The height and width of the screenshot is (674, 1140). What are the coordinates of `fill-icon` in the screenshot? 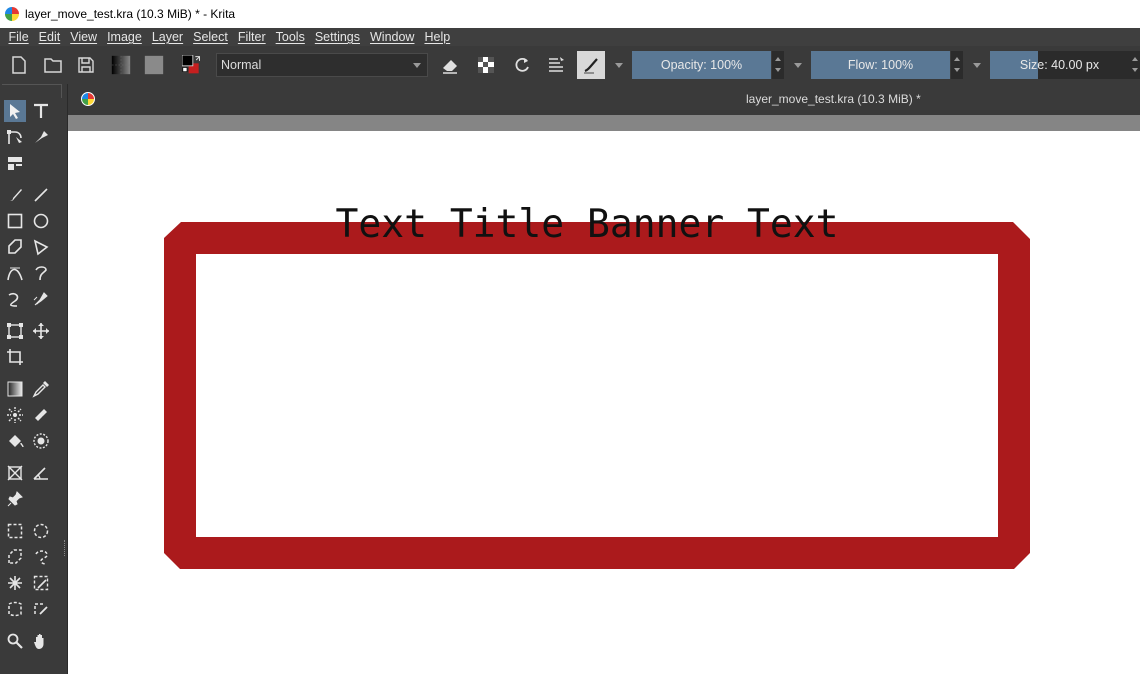 It's located at (15, 441).